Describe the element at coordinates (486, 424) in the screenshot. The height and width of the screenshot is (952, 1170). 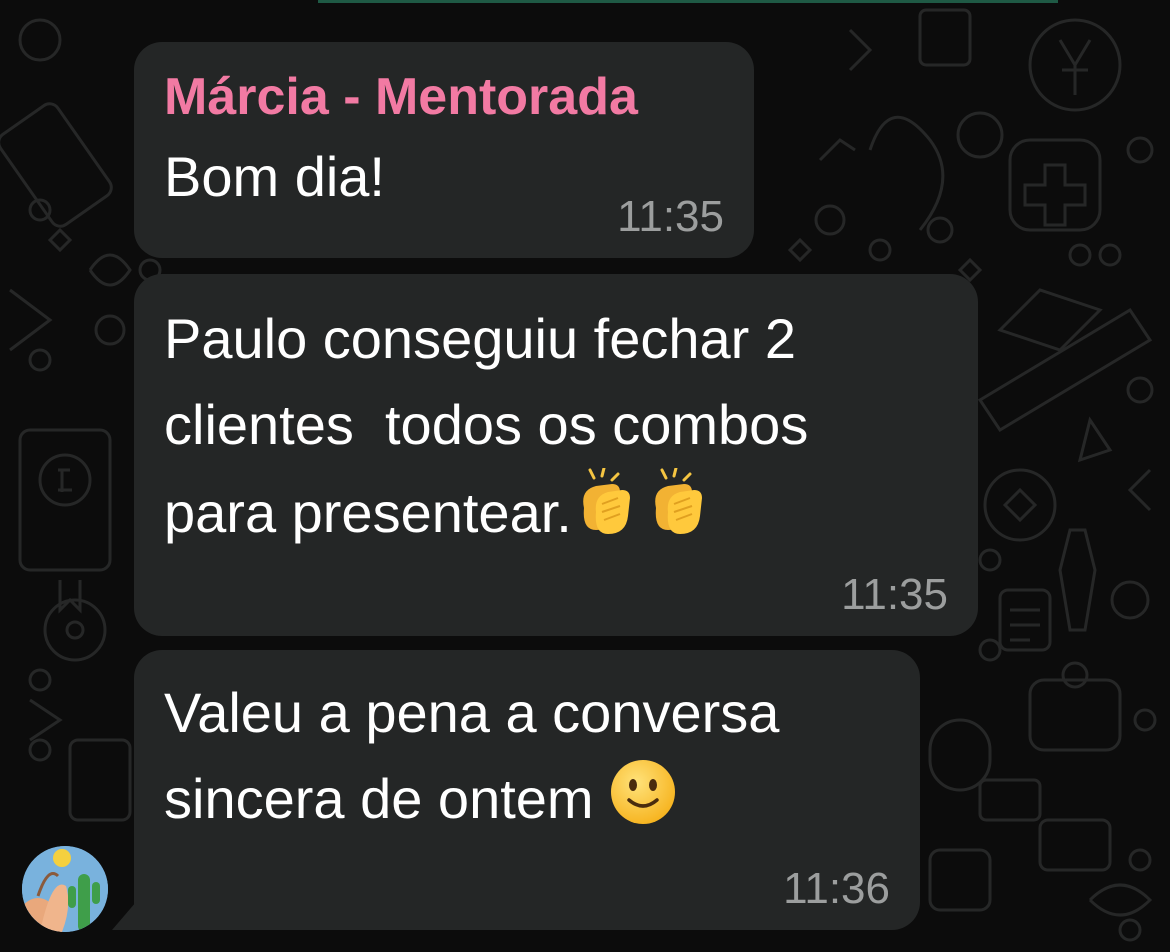
I see `message-text-line: clientes todos os combos` at that location.